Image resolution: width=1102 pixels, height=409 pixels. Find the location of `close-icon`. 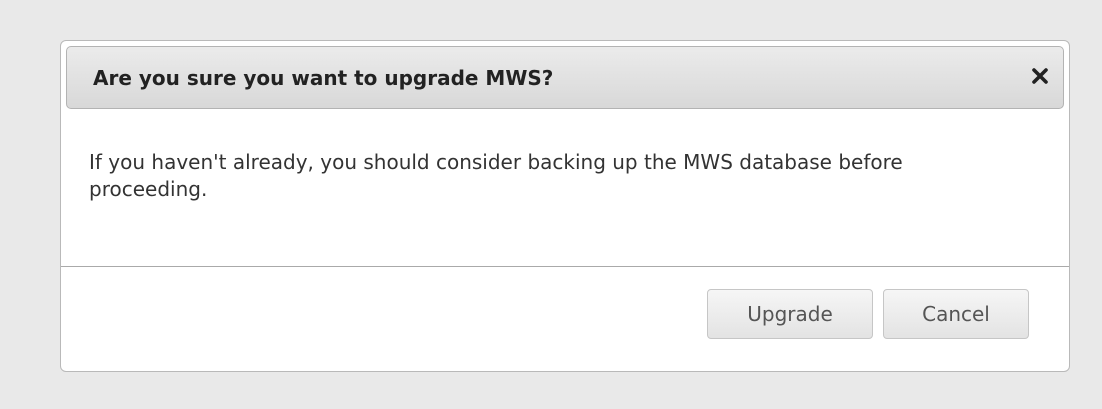

close-icon is located at coordinates (1040, 76).